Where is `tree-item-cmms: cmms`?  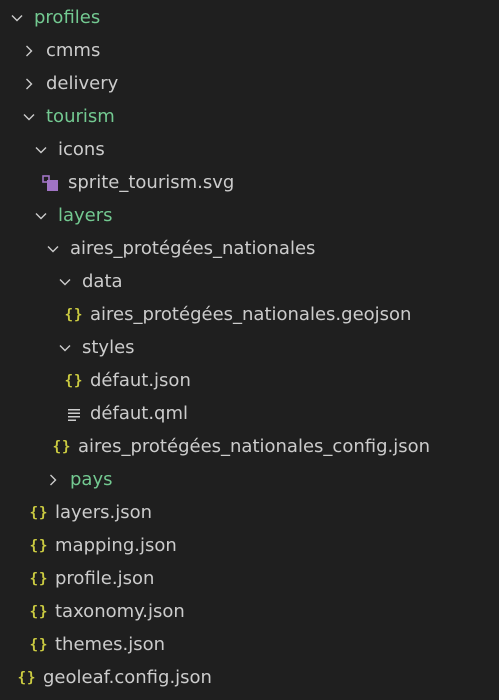
tree-item-cmms: cmms is located at coordinates (249, 50).